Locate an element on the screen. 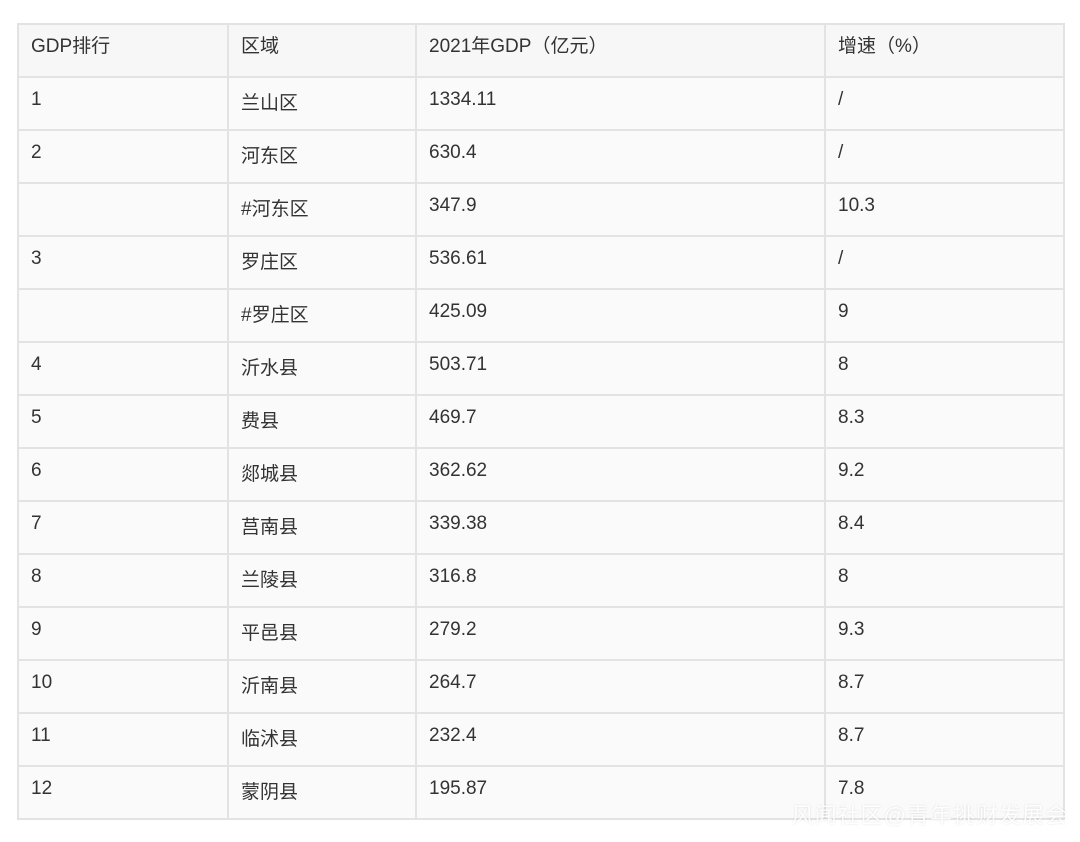 The height and width of the screenshot is (842, 1080). table-row: 3 罗庄区 536.61 / is located at coordinates (541, 262).